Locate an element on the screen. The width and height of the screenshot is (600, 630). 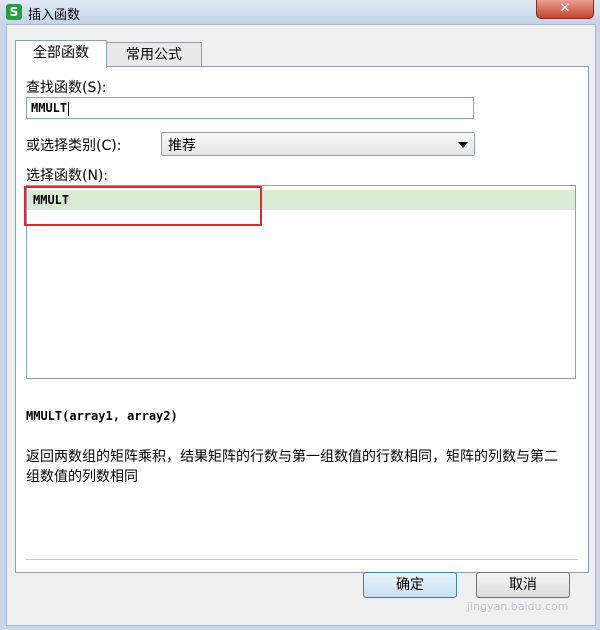
ok-button: 确定 is located at coordinates (410, 585).